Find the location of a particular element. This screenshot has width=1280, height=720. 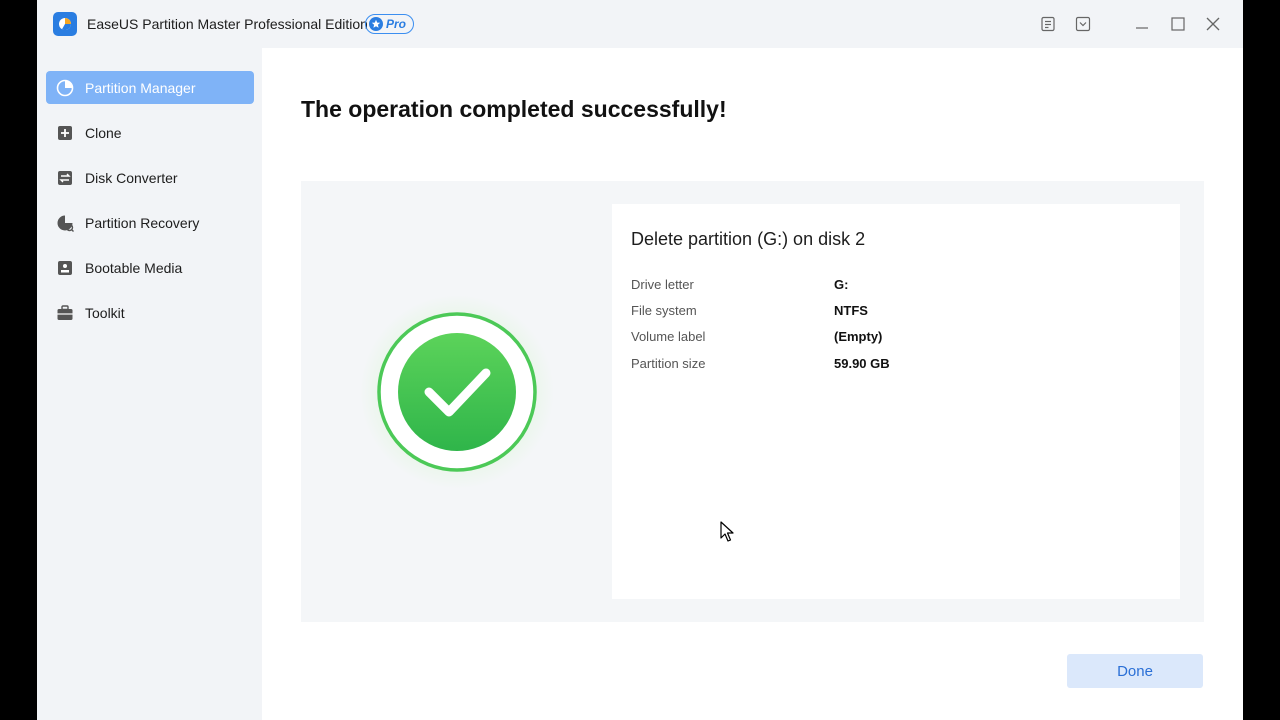

partition-recovery-icon is located at coordinates (65, 223).